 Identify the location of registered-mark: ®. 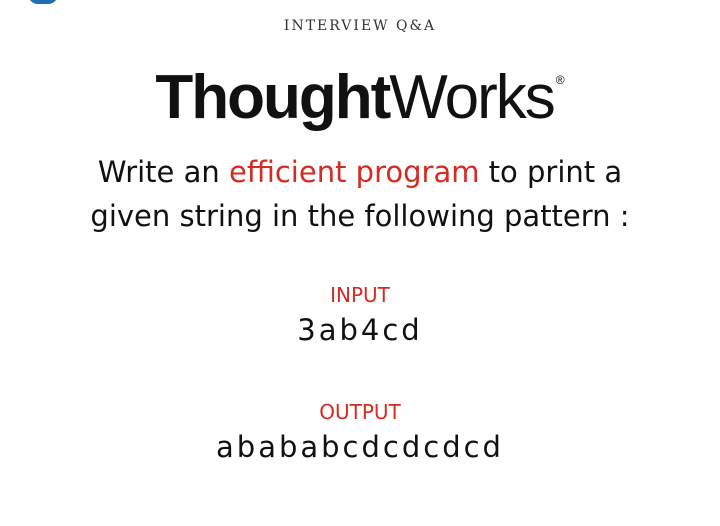
(560, 80).